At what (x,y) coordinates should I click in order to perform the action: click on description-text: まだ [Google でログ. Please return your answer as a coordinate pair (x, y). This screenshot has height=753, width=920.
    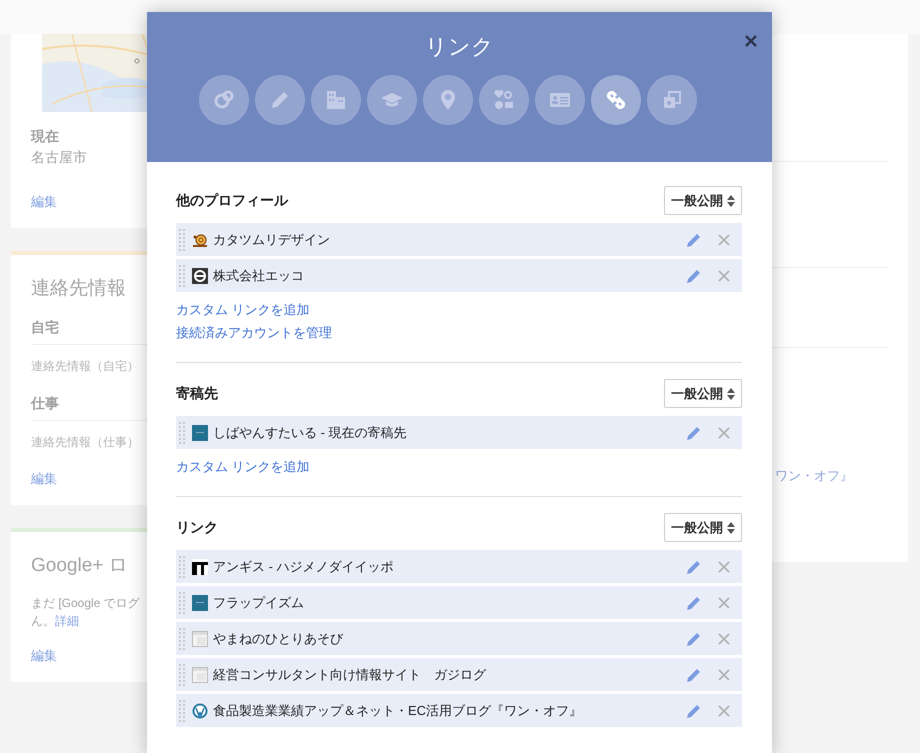
    Looking at the image, I should click on (85, 603).